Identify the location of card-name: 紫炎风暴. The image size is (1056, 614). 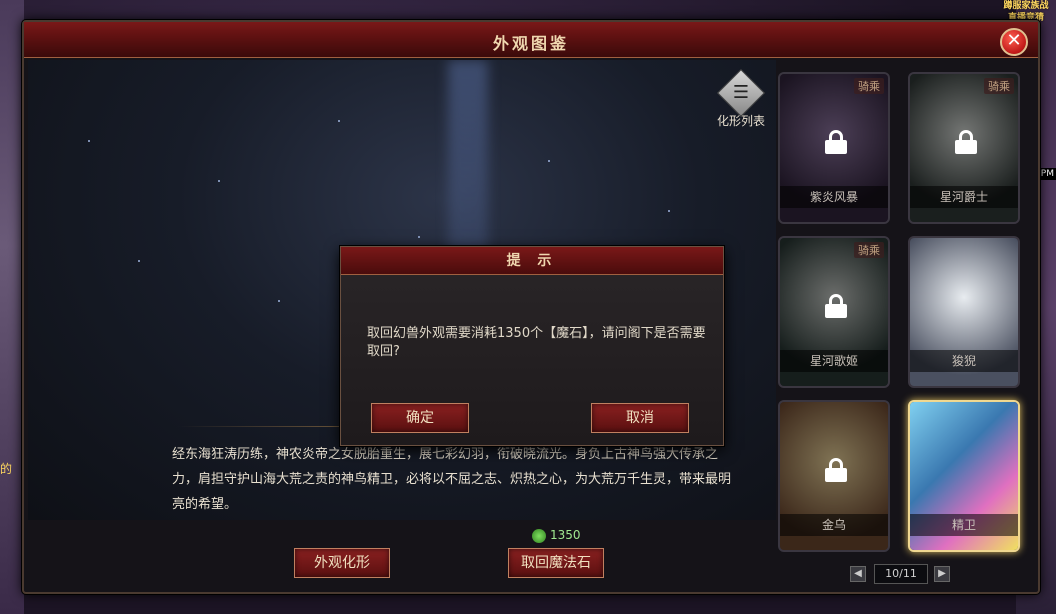
(834, 197).